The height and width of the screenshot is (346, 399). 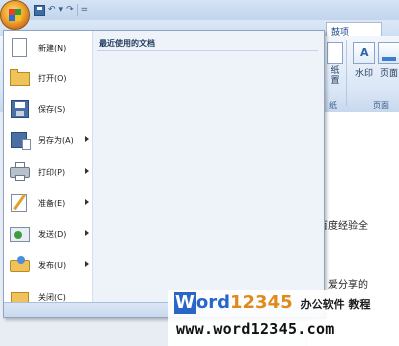 What do you see at coordinates (354, 30) in the screenshot?
I see `tab-page-layout: 鼓项` at bounding box center [354, 30].